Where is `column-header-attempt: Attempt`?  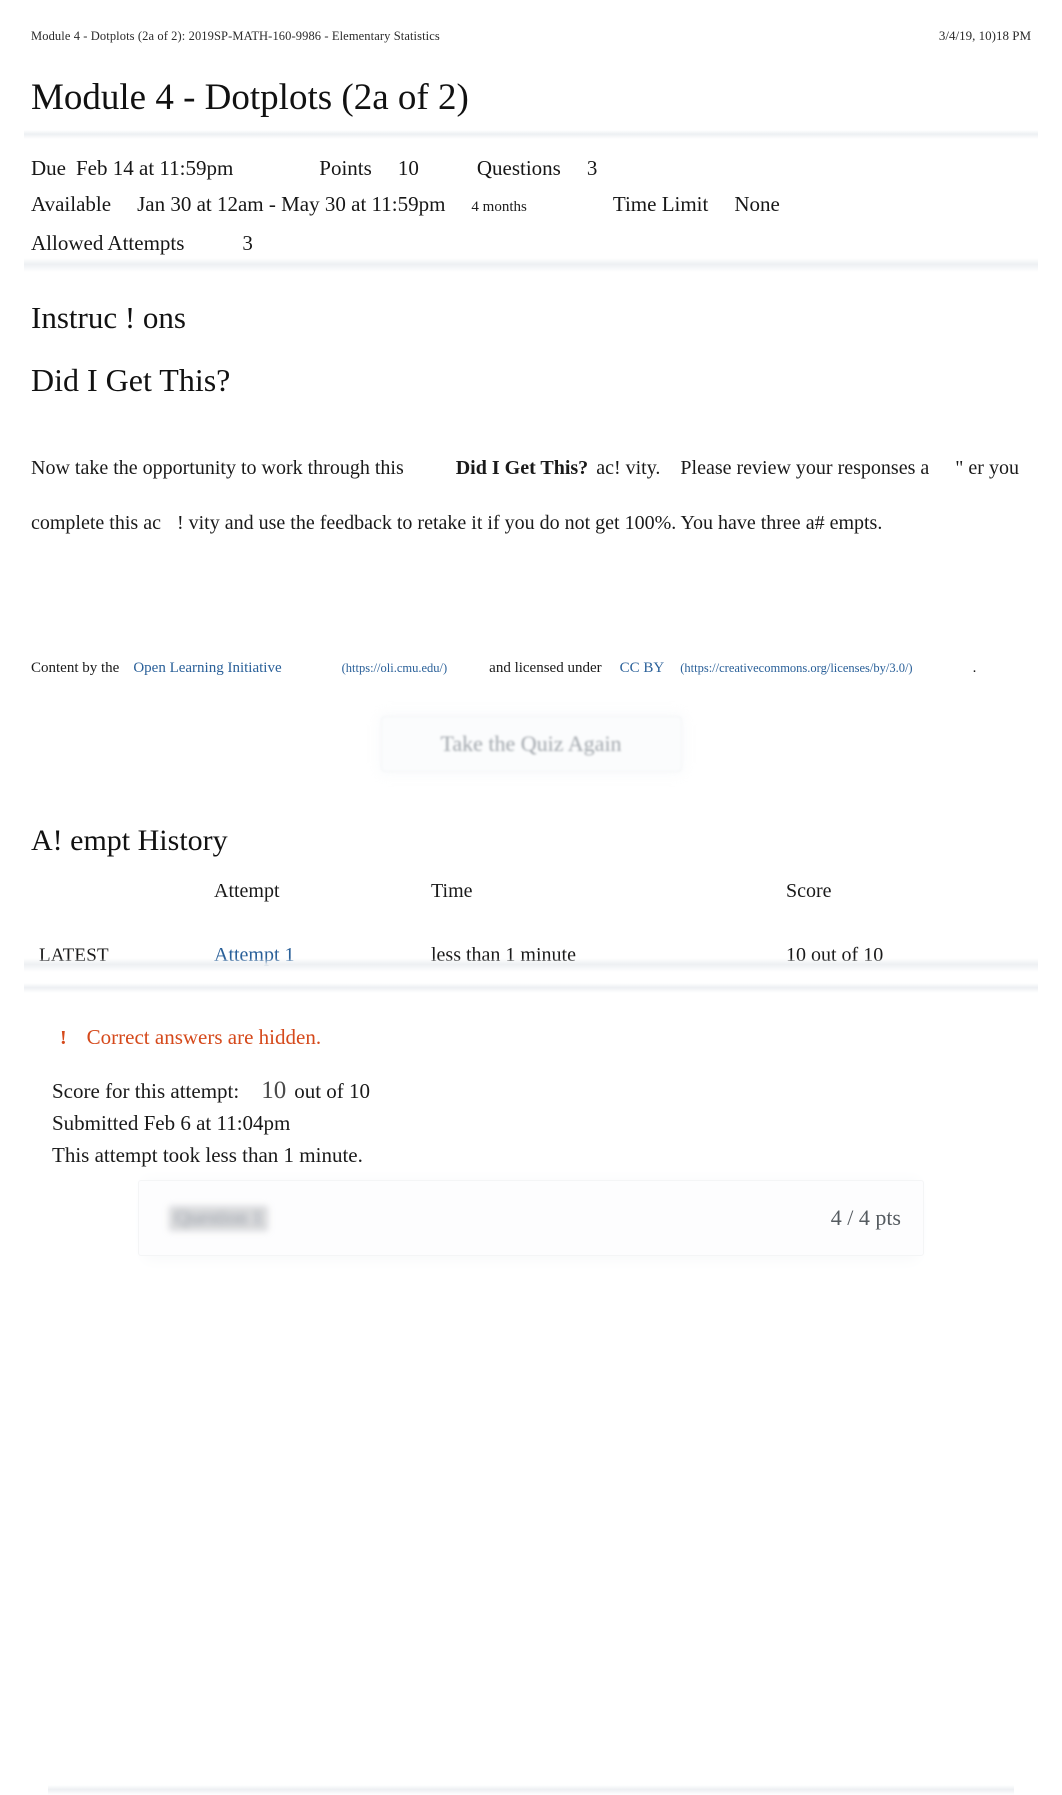 column-header-attempt: Attempt is located at coordinates (247, 891).